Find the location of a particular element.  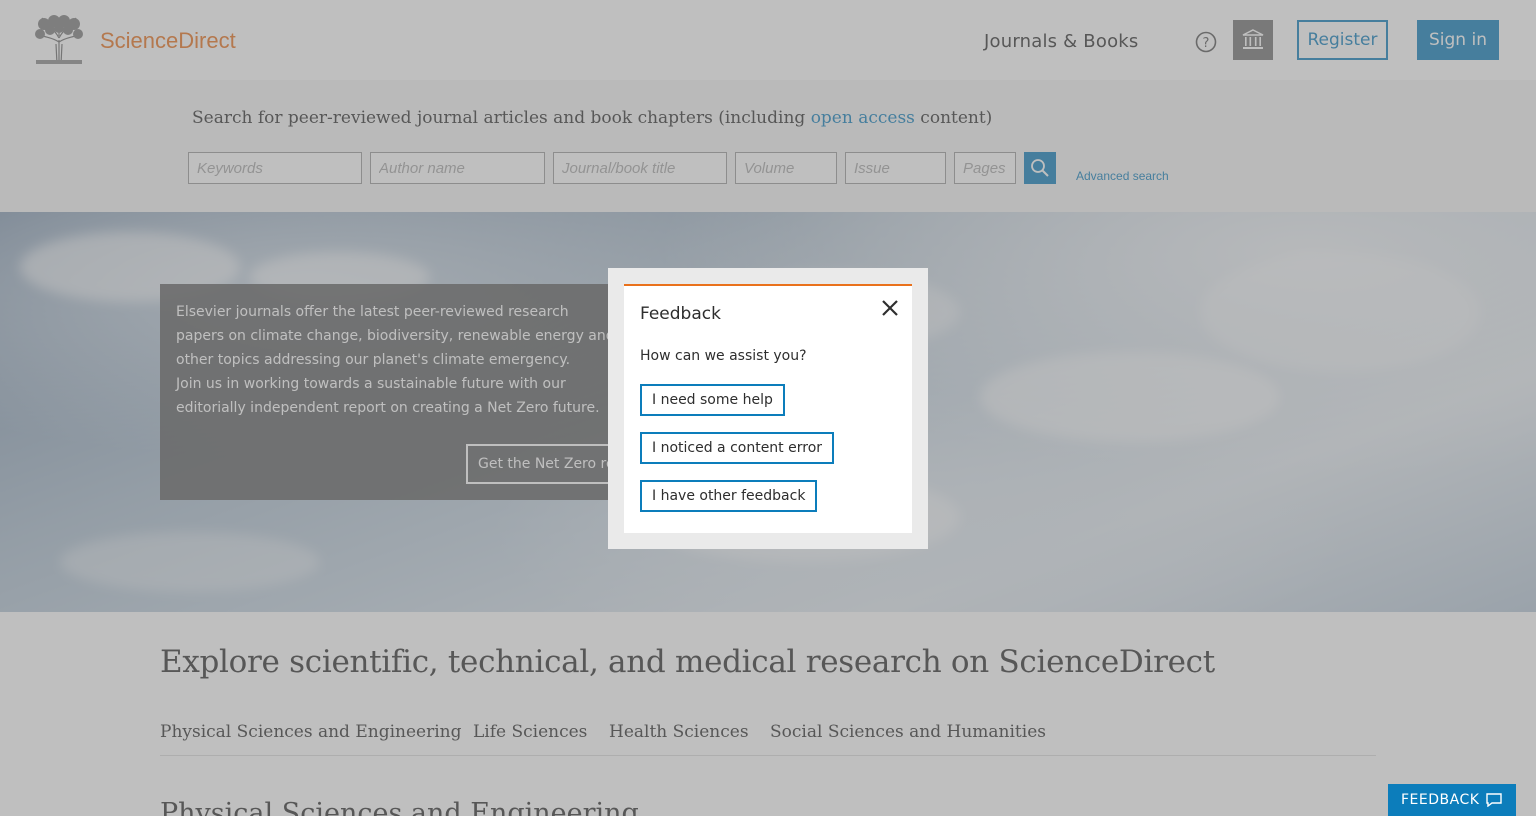

dialog-question: How can we assist you? is located at coordinates (723, 356).